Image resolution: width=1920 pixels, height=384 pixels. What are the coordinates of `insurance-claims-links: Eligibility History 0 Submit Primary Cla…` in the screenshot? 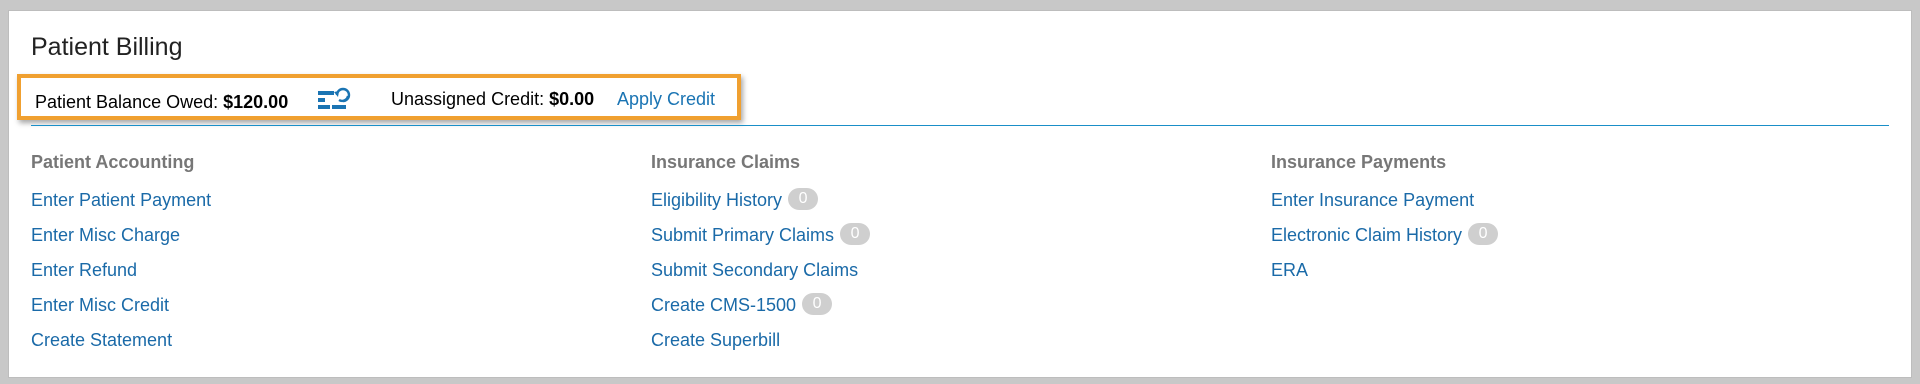 It's located at (761, 276).